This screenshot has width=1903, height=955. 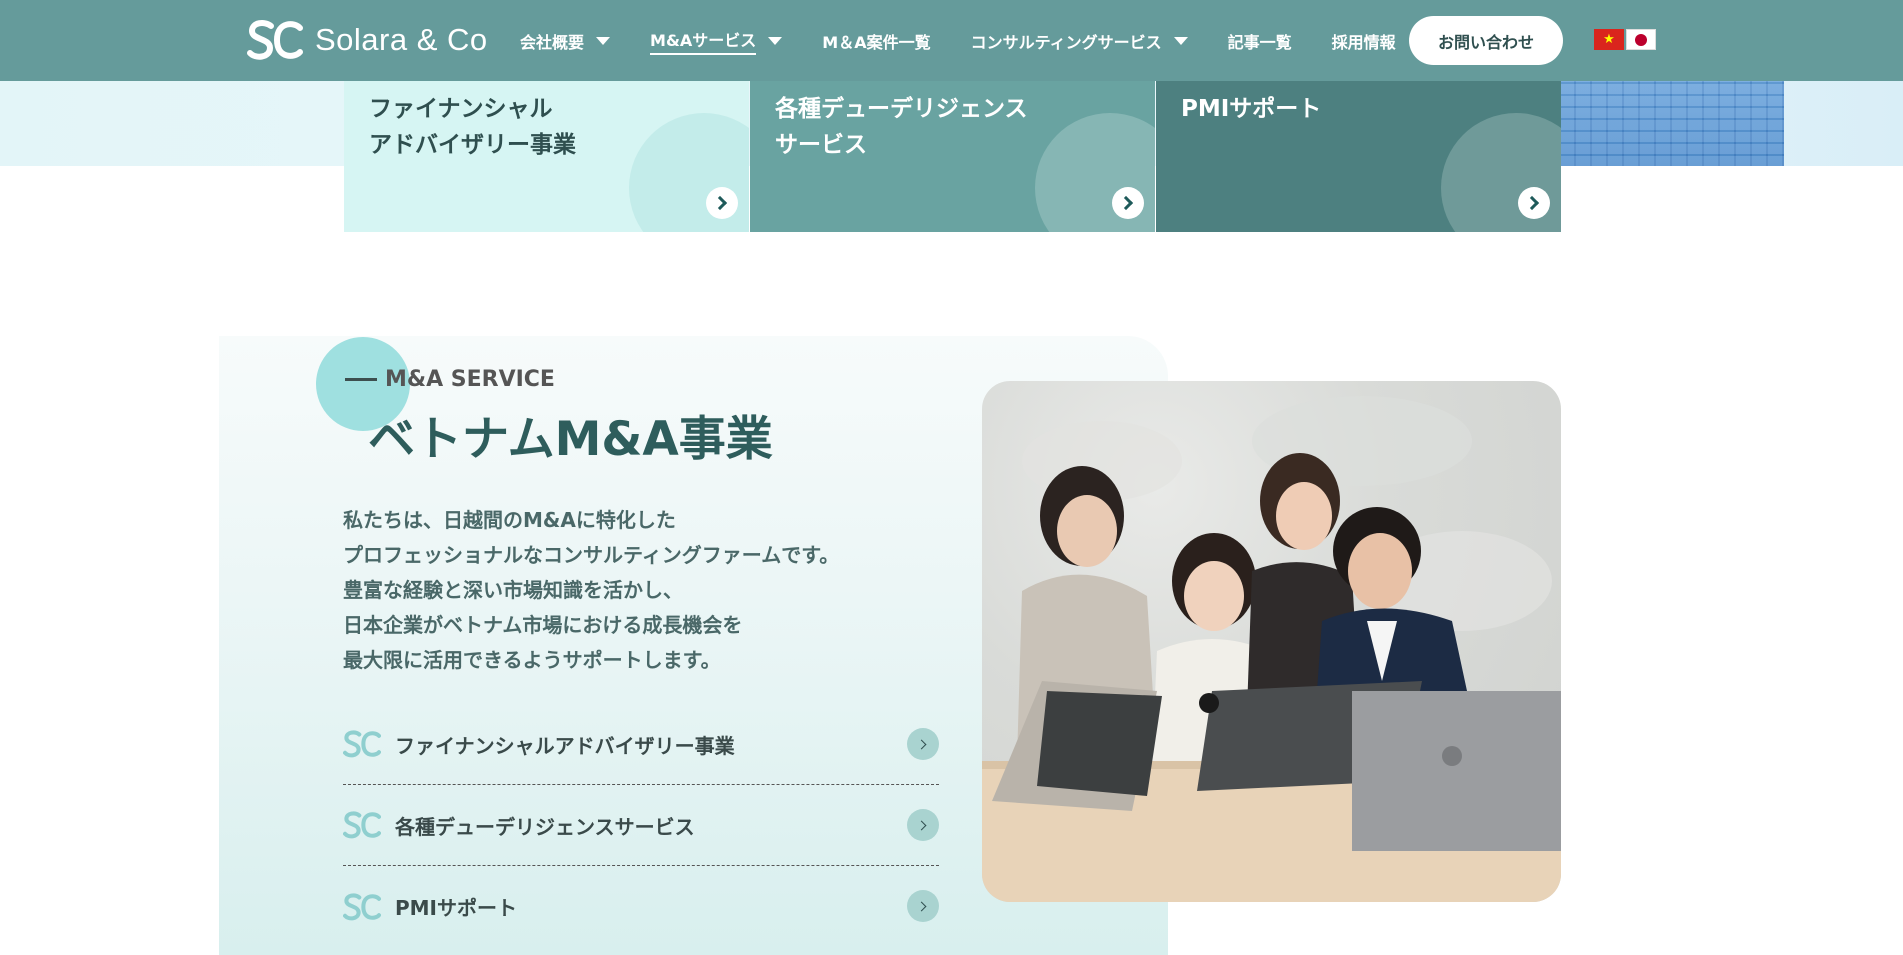 I want to click on nav-company-label: 会社概要, so click(x=552, y=42).